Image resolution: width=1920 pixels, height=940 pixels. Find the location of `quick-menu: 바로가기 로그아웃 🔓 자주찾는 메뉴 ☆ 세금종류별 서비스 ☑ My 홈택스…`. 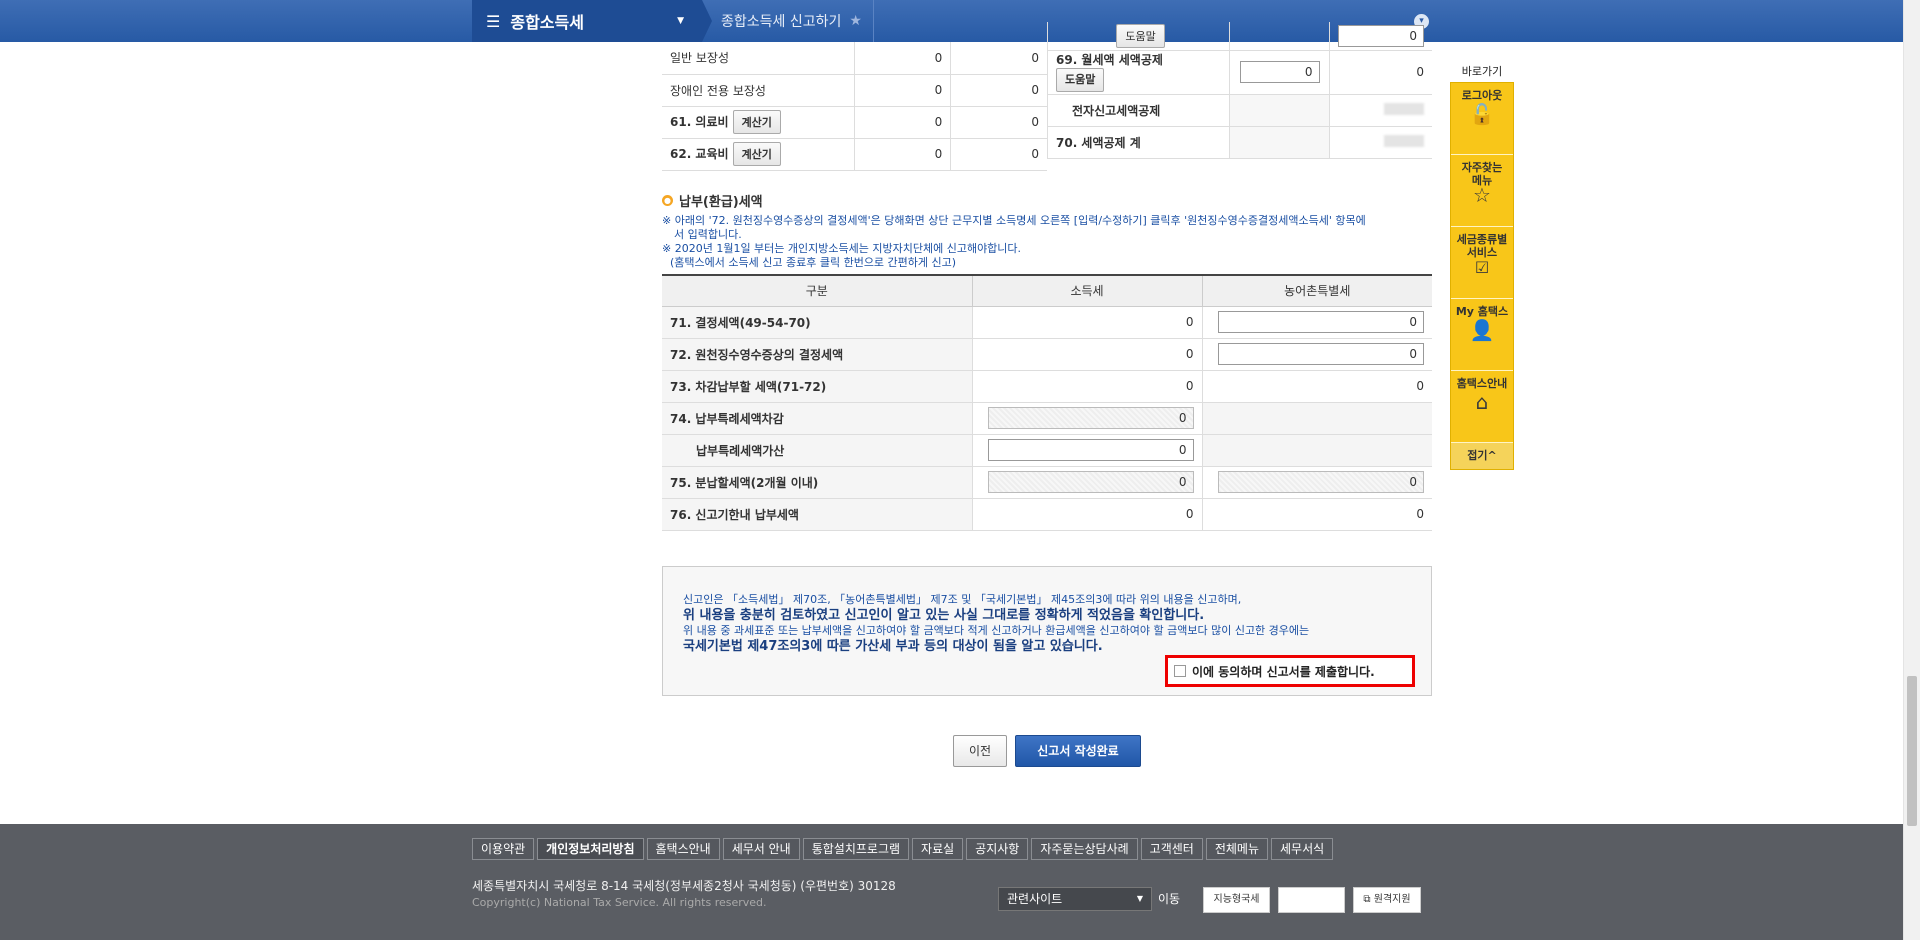

quick-menu: 바로가기 로그아웃 🔓 자주찾는 메뉴 ☆ 세금종류별 서비스 ☑ My 홈택스… is located at coordinates (1482, 266).